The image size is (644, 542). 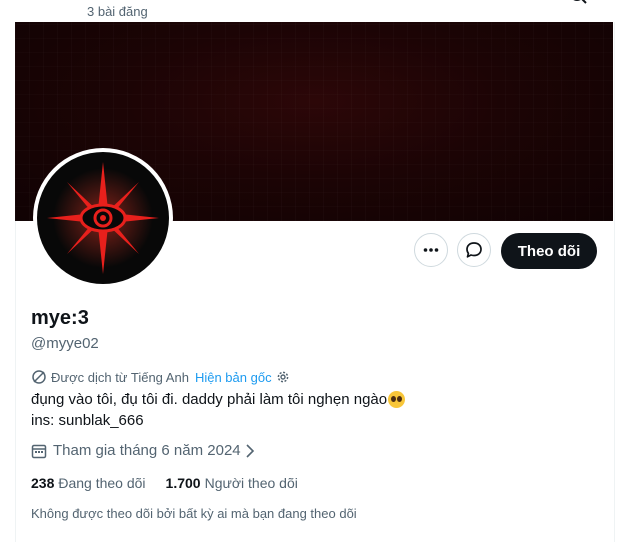 What do you see at coordinates (60, 318) in the screenshot?
I see `display-name: mye:3` at bounding box center [60, 318].